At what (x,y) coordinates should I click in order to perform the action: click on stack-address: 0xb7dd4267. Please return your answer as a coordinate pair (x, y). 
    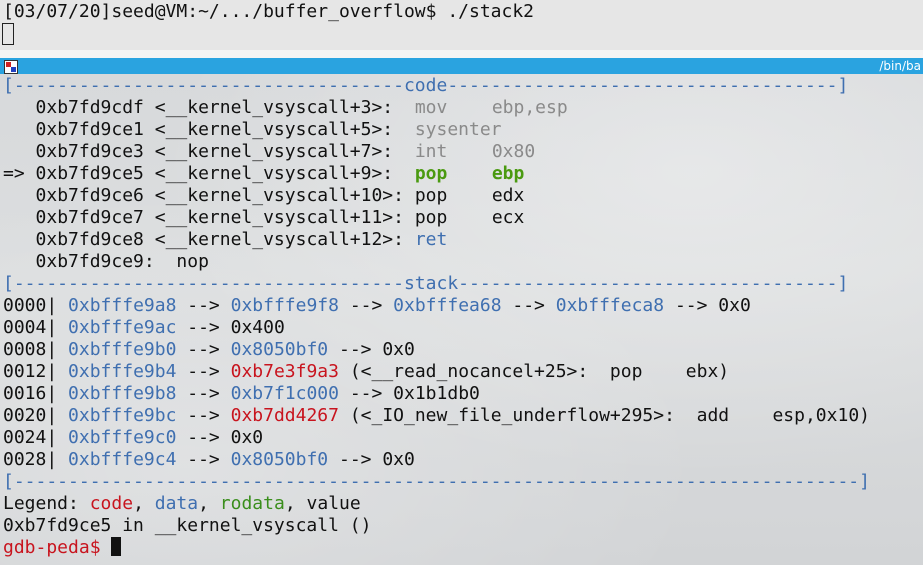
    Looking at the image, I should click on (284, 415).